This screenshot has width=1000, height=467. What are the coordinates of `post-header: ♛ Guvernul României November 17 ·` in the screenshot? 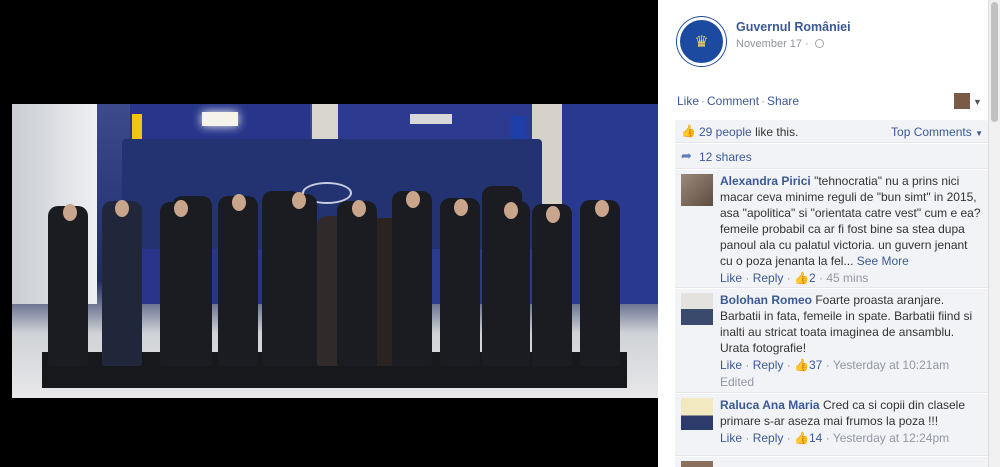 It's located at (764, 41).